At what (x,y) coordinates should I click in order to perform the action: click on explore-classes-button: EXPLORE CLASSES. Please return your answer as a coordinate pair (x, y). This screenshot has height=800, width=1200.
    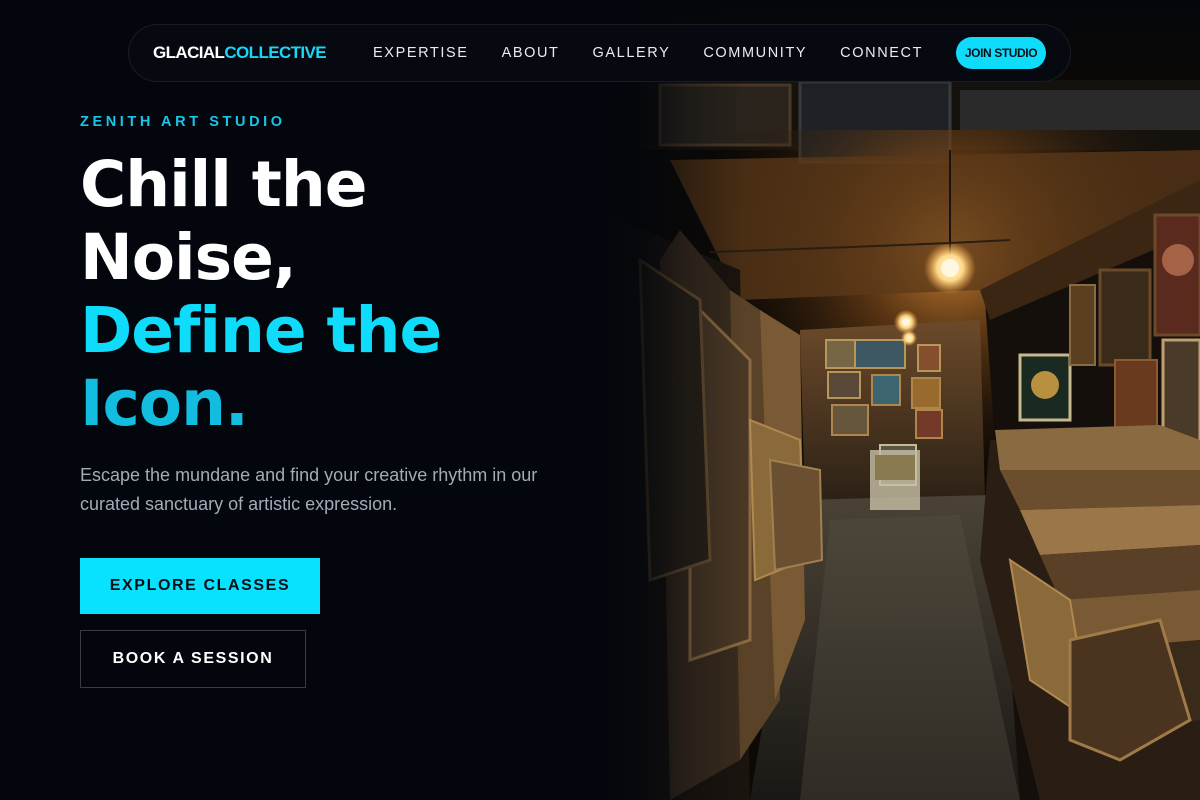
    Looking at the image, I should click on (200, 586).